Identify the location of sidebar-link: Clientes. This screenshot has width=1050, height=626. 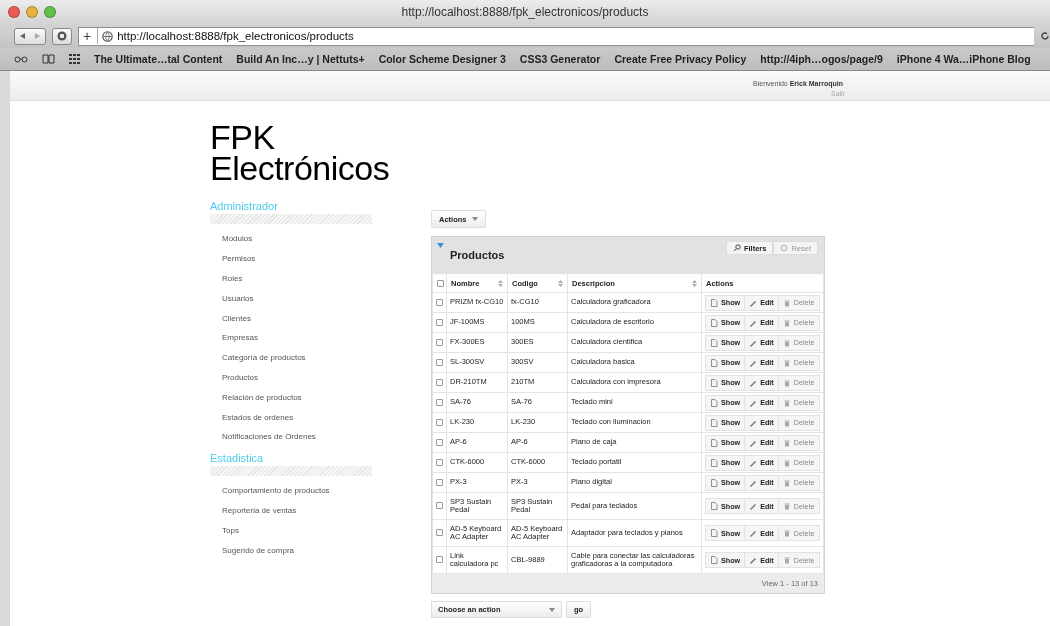
(291, 318).